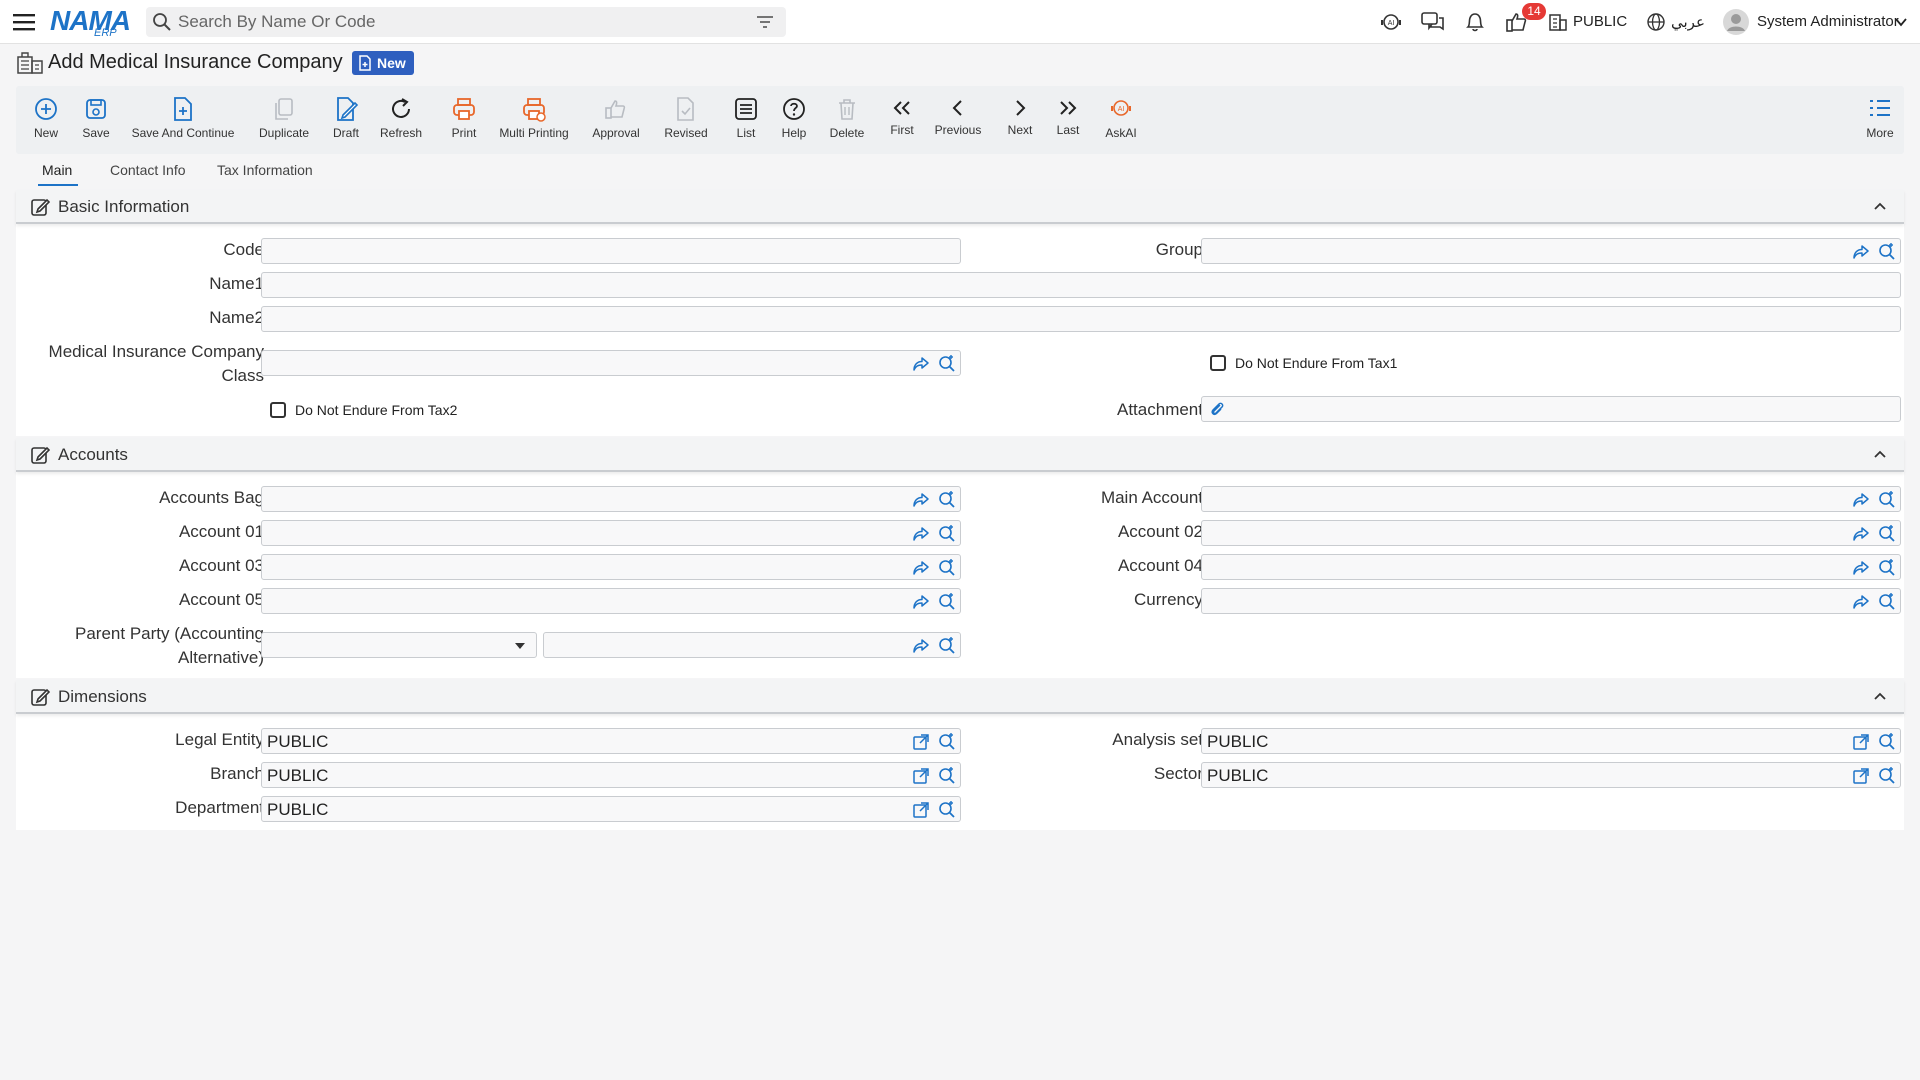 The height and width of the screenshot is (1080, 1920). I want to click on help-button: Help, so click(794, 120).